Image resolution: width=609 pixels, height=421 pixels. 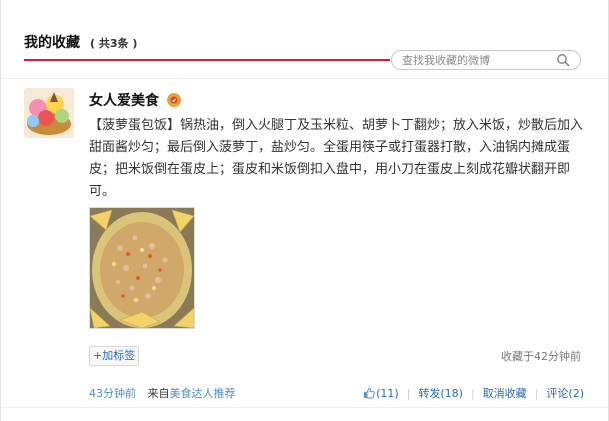 I want to click on search-box, so click(x=486, y=60).